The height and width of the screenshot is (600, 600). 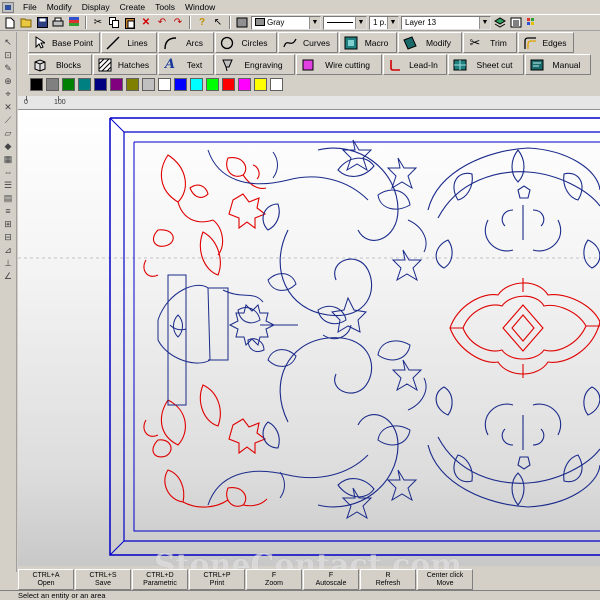 What do you see at coordinates (114, 23) in the screenshot?
I see `copy-icon` at bounding box center [114, 23].